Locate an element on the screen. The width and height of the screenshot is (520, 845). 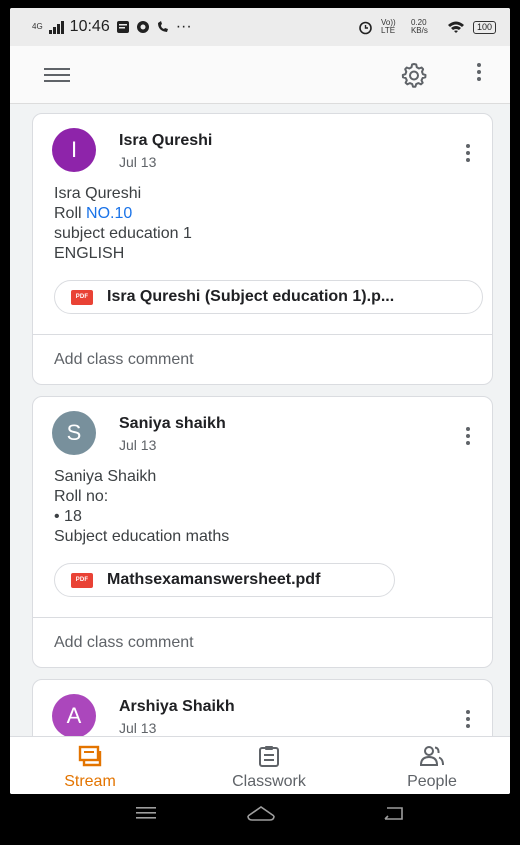
avatar: S is located at coordinates (74, 433).